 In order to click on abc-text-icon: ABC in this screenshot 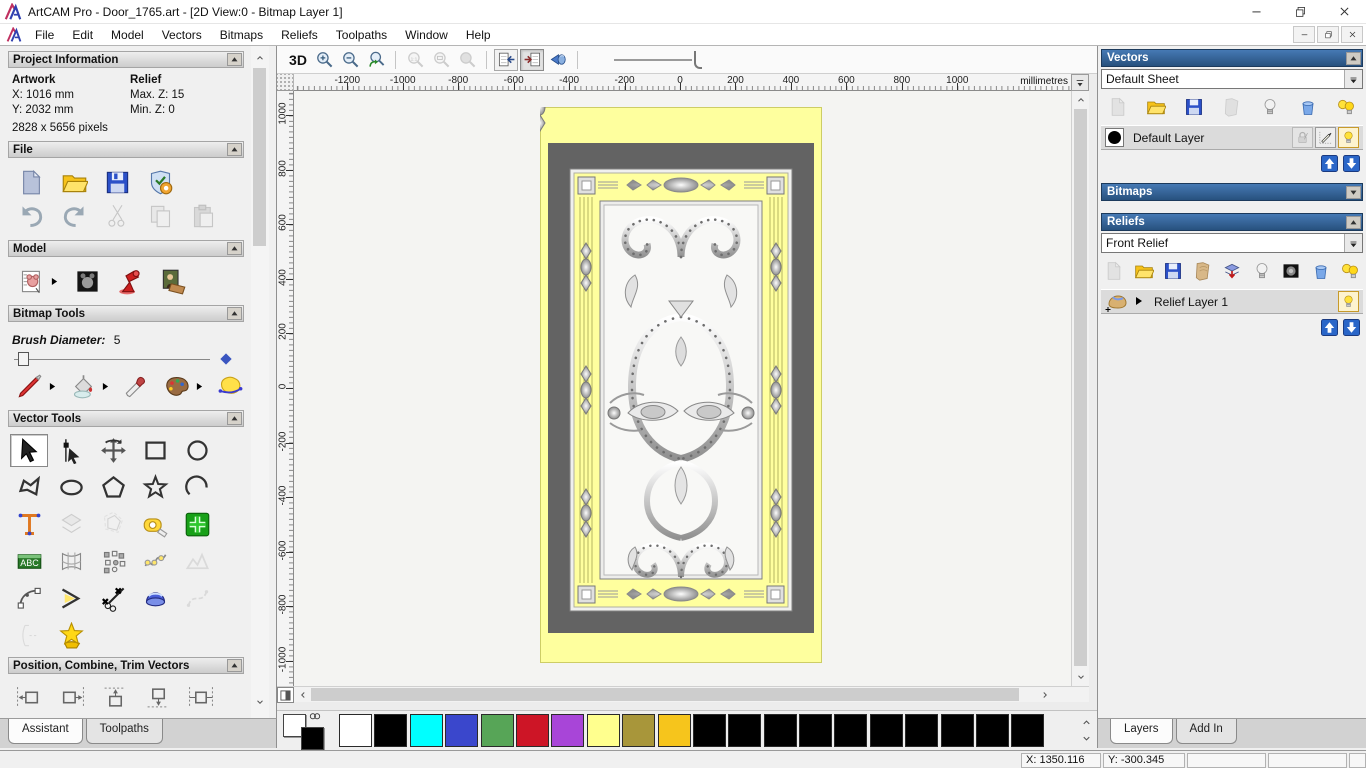, I will do `click(29, 561)`.